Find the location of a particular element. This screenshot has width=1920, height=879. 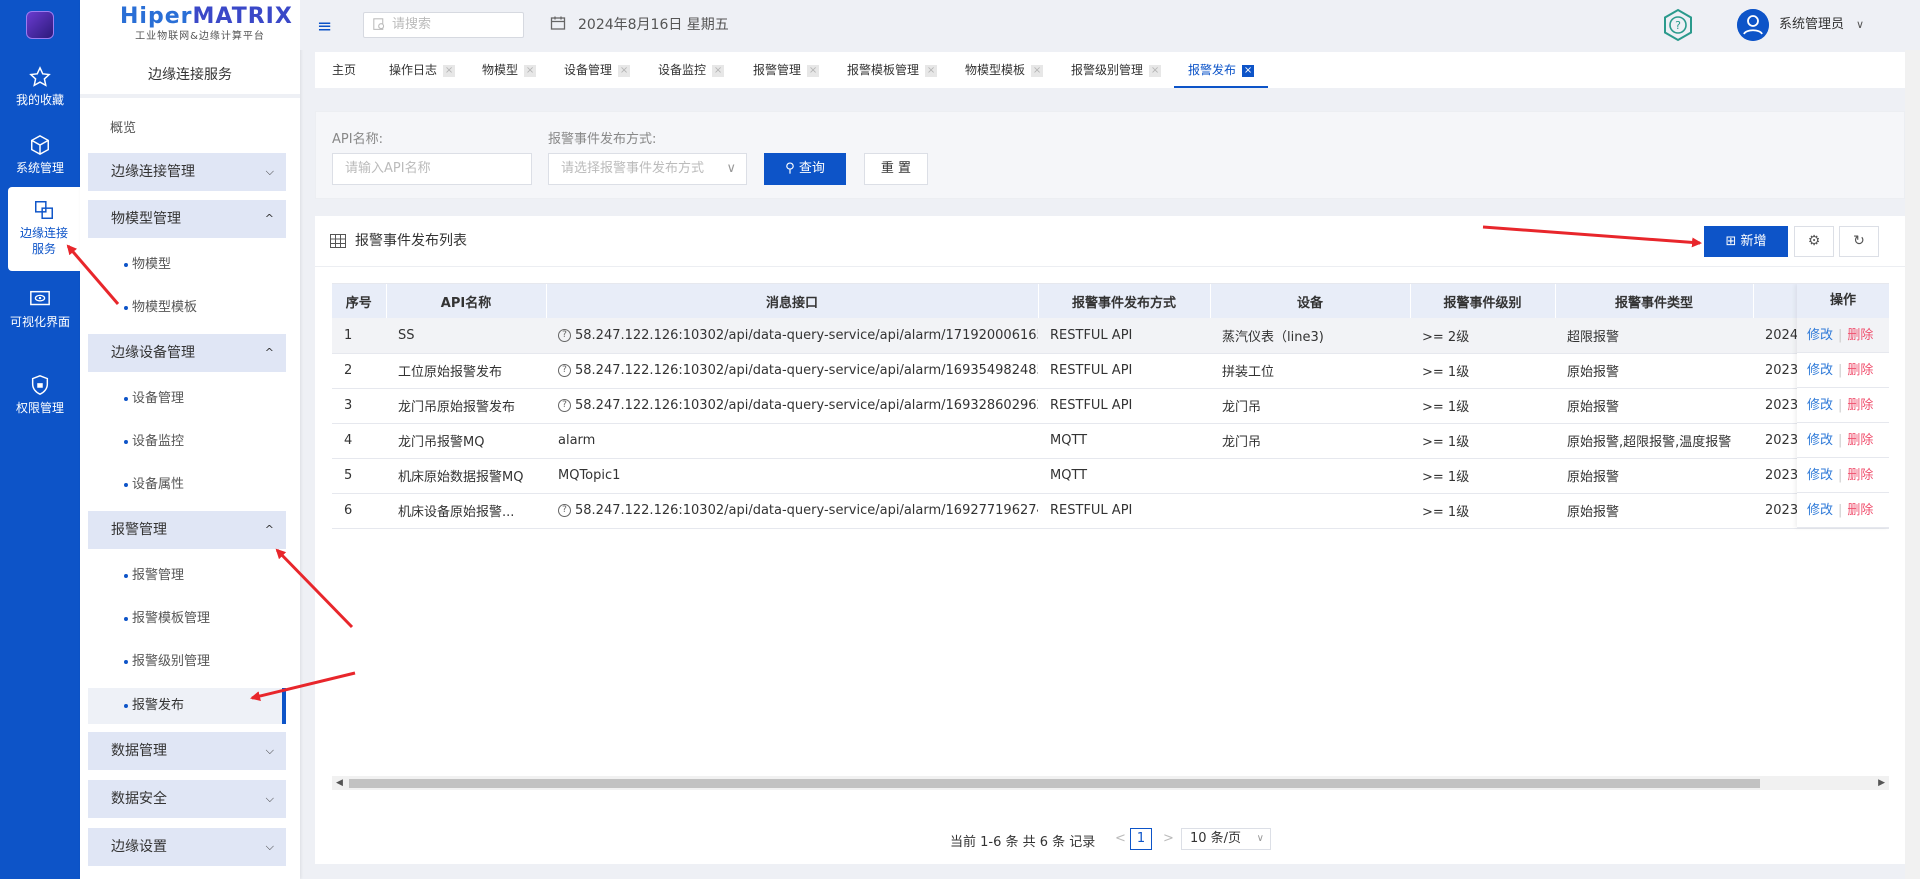

user-menu: 系统管理员 ∨ is located at coordinates (1800, 25).